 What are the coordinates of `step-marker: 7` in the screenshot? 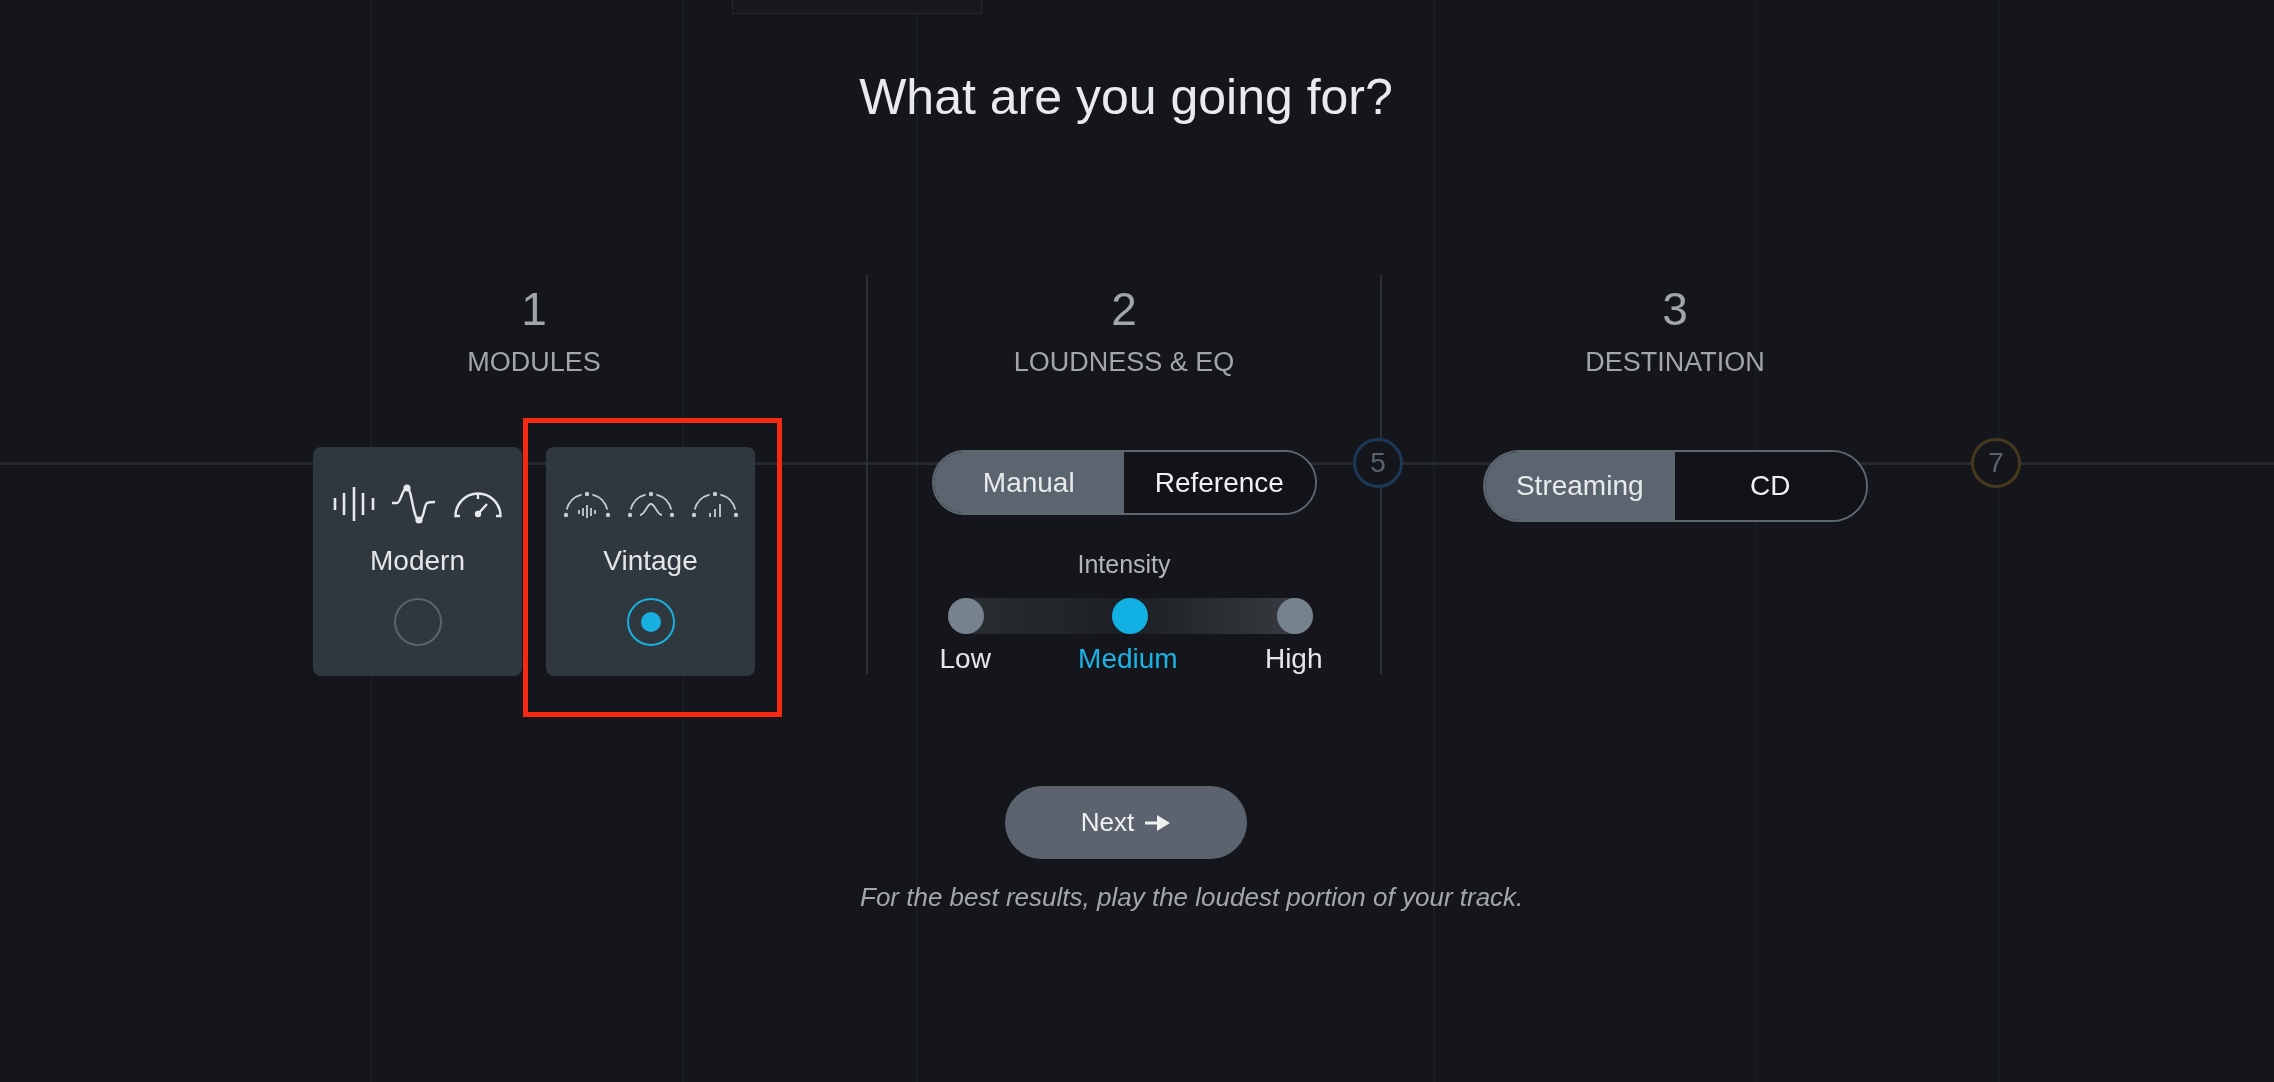 It's located at (1996, 463).